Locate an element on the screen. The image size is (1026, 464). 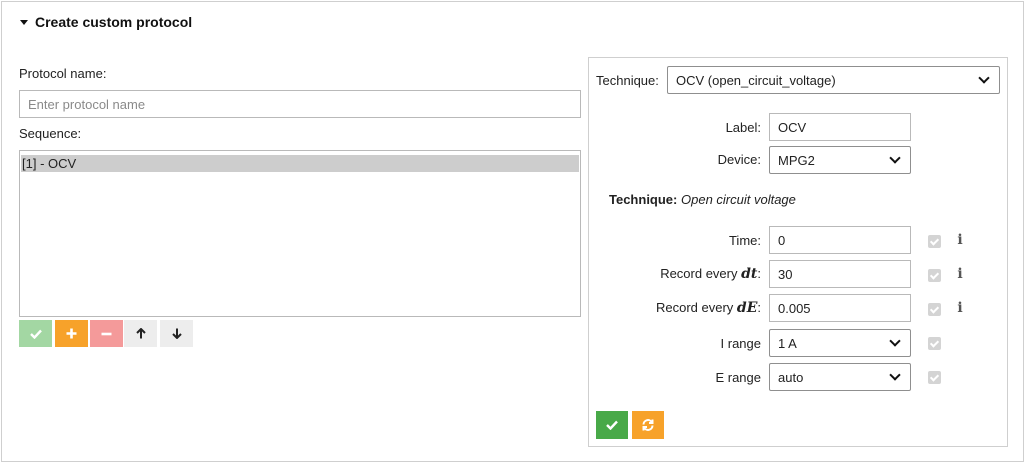
time-label: Time: is located at coordinates (744, 240).